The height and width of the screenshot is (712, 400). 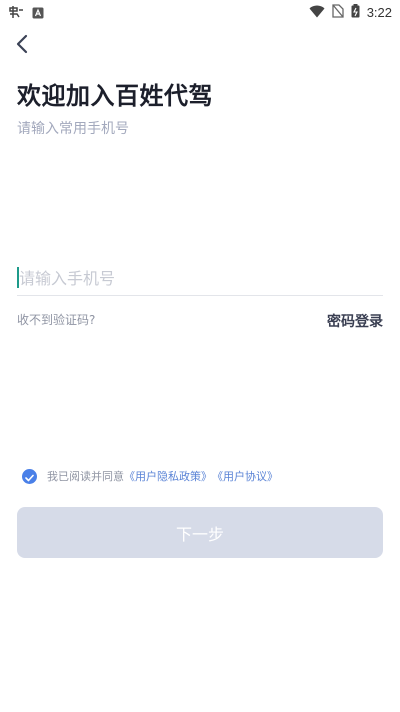 I want to click on user-agreement-link: 《用户协议》, so click(x=245, y=476).